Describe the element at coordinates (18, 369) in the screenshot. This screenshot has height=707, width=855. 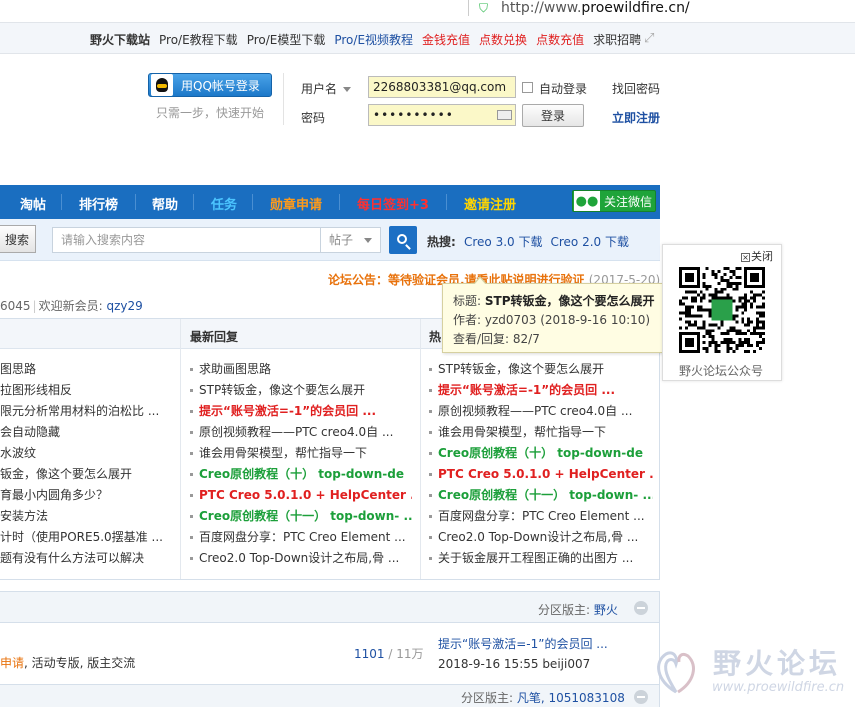
I see `post-title: 图思路` at that location.